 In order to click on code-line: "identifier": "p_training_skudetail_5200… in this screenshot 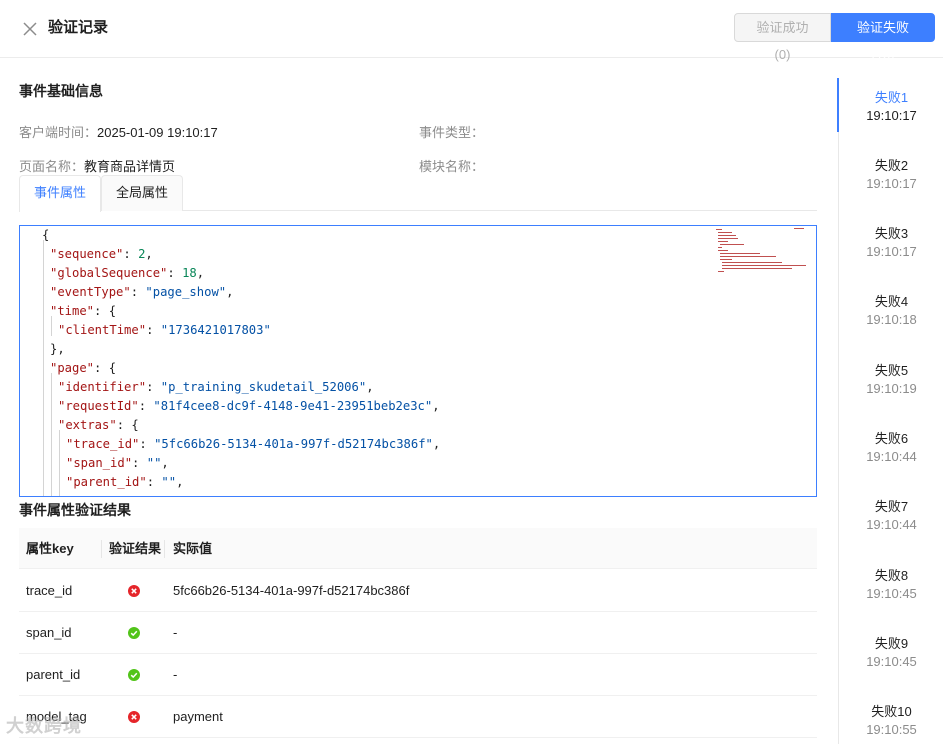, I will do `click(216, 387)`.